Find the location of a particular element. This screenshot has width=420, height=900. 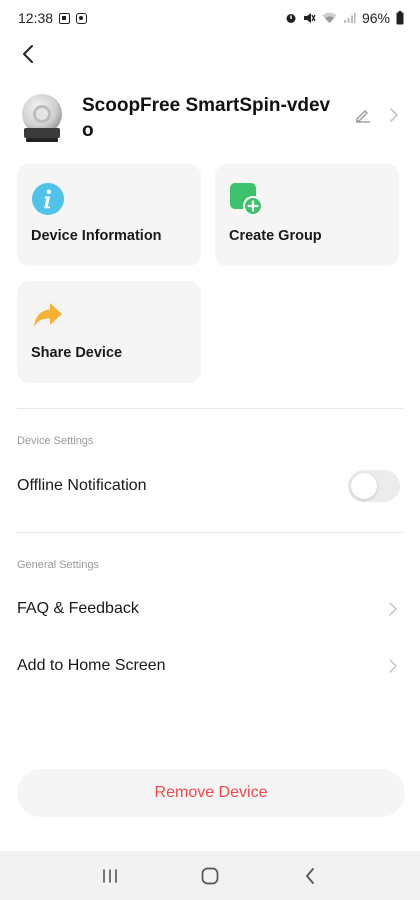

device-header: ScoopFree SmartSpin-vdevo is located at coordinates (213, 118).